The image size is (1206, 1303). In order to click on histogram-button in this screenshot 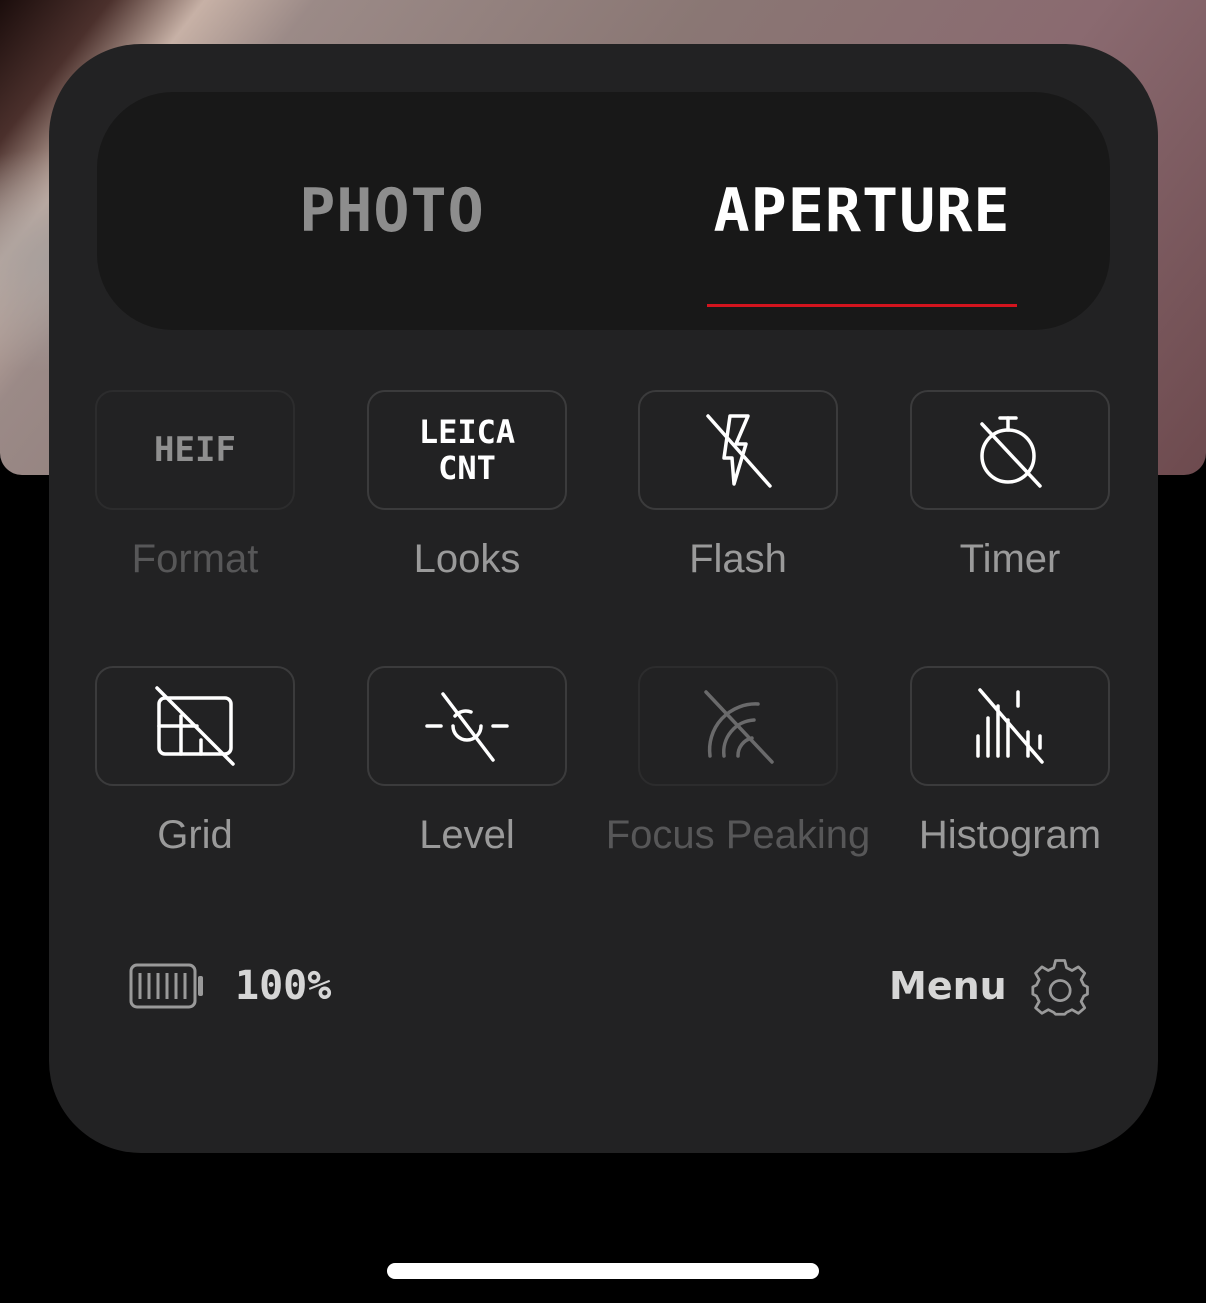, I will do `click(1010, 726)`.